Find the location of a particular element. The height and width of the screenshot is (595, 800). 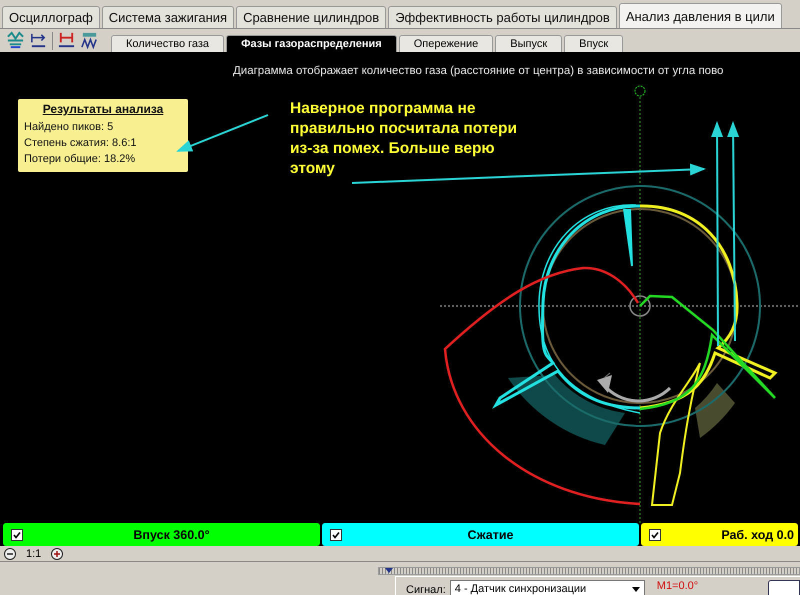

scale-icon is located at coordinates (66, 40).